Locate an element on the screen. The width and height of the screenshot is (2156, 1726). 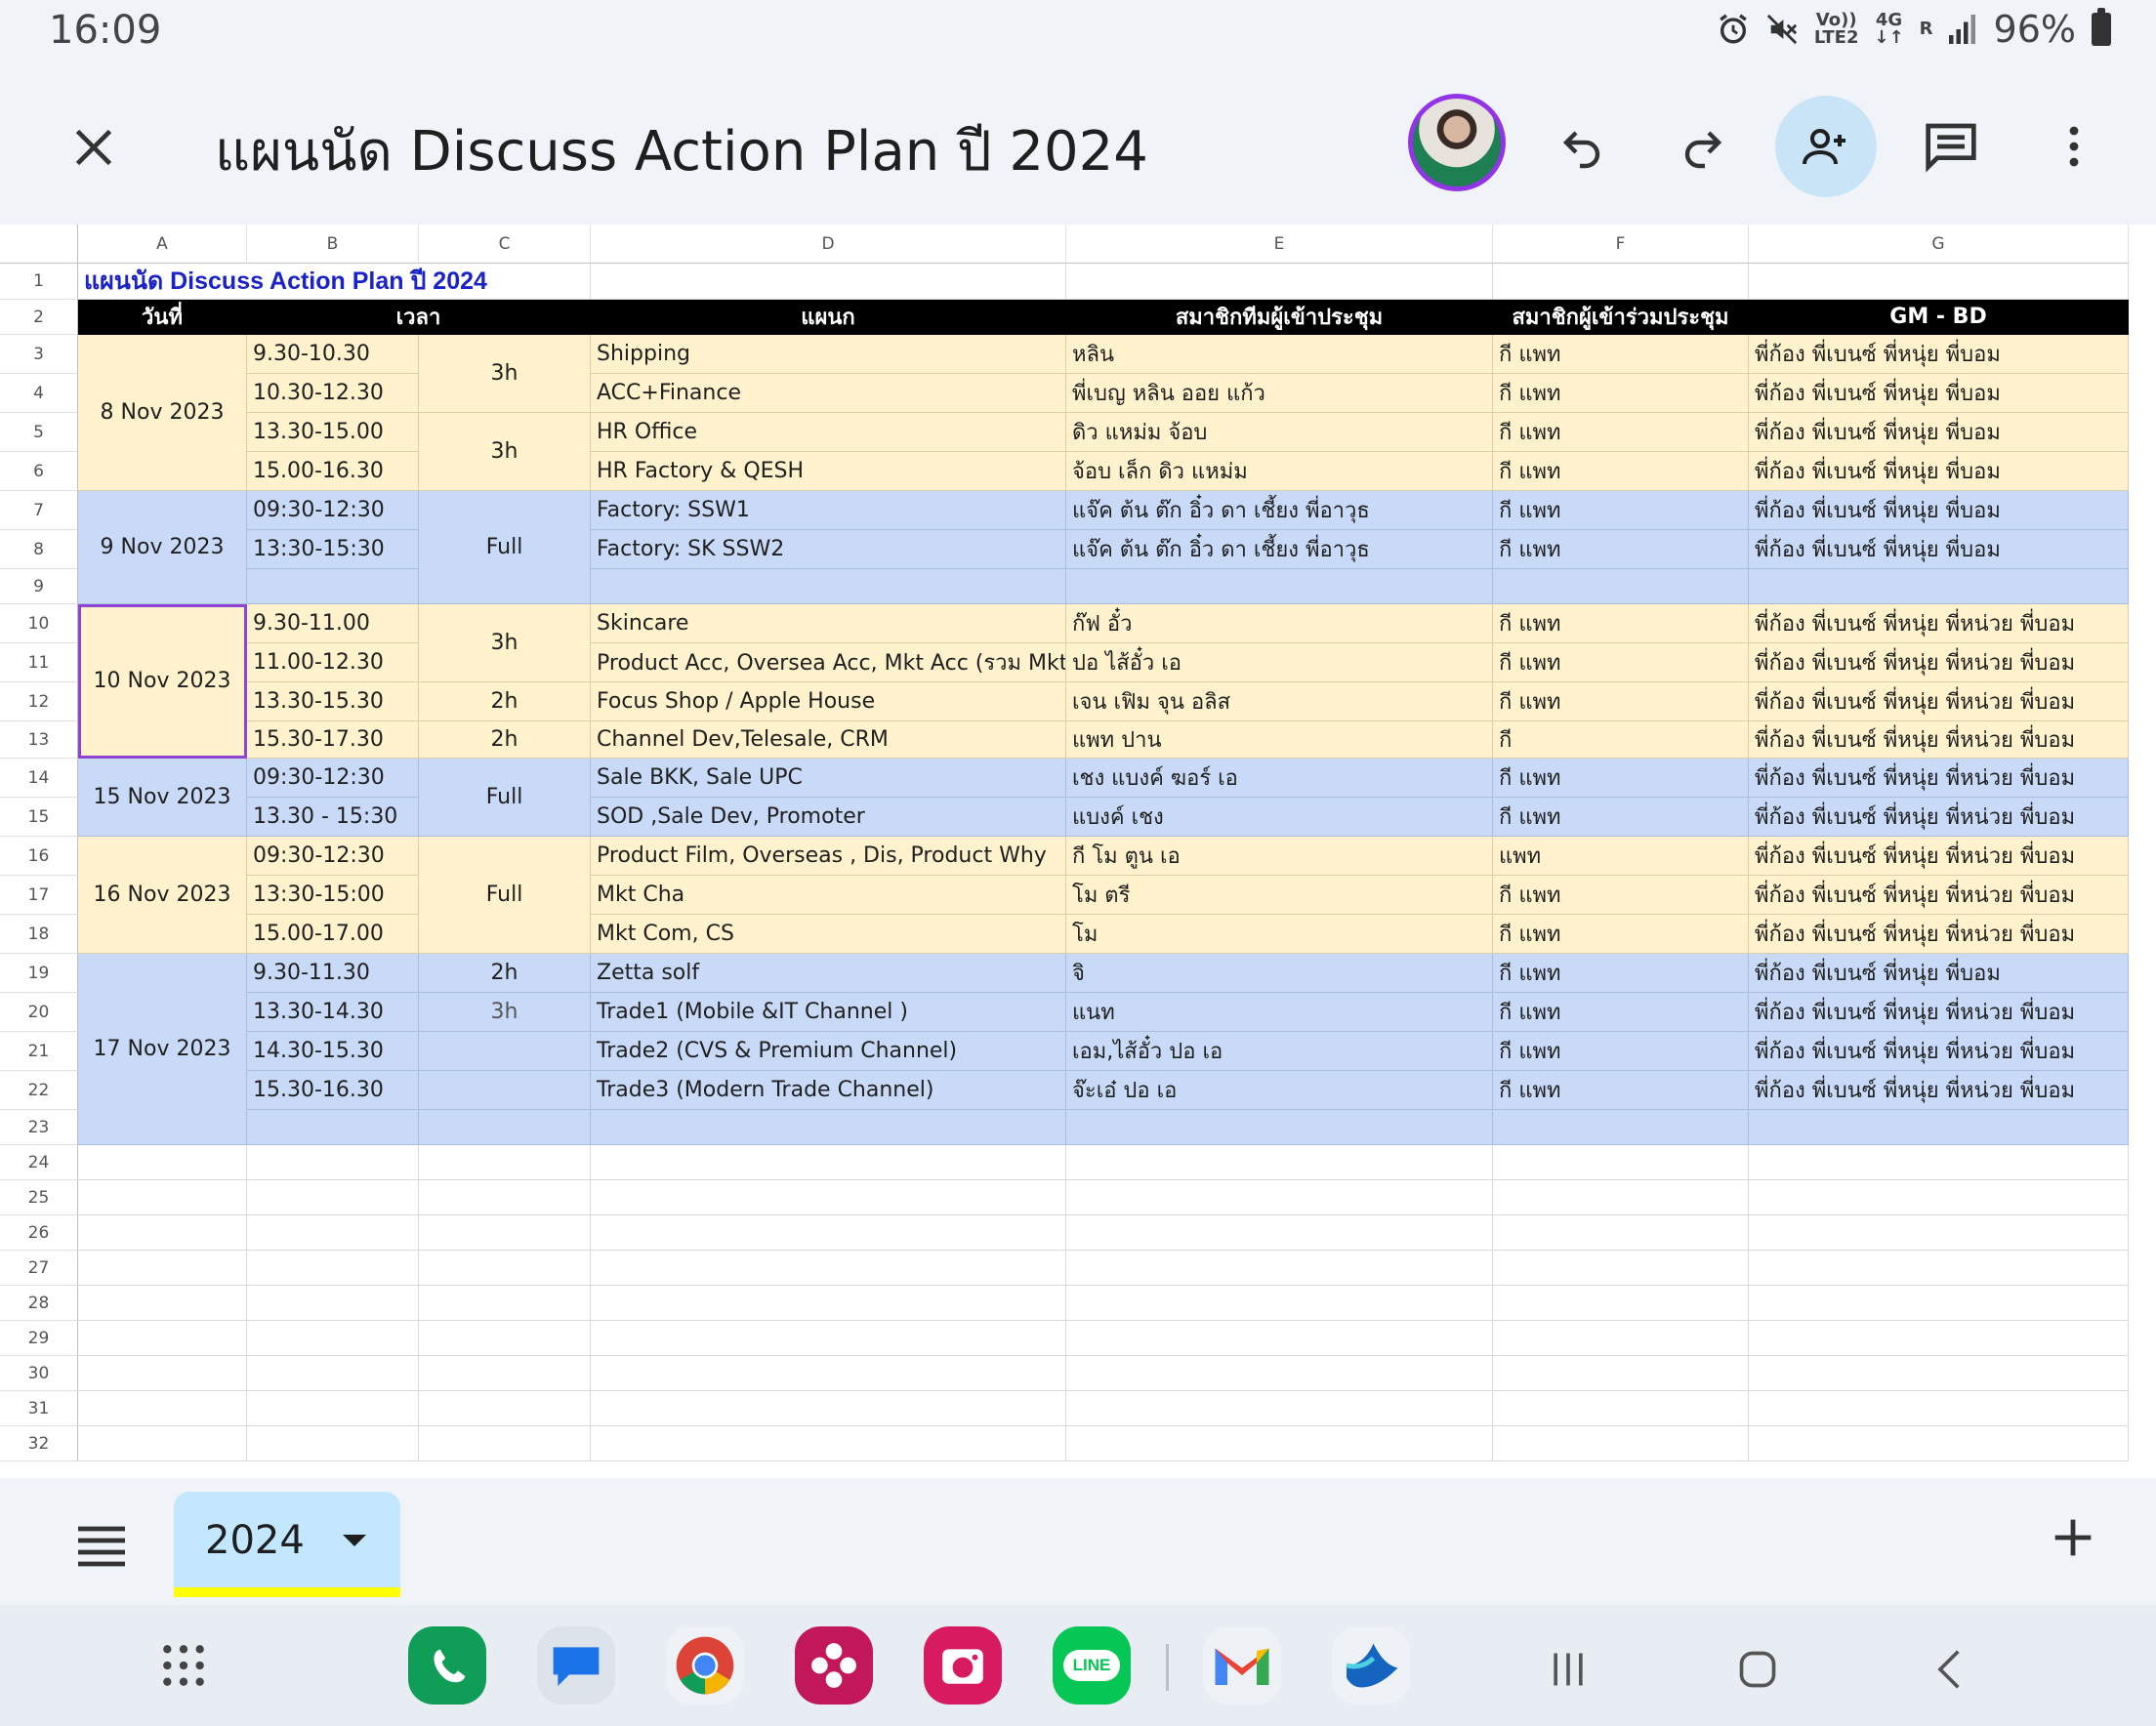
more-options-button is located at coordinates (2074, 146).